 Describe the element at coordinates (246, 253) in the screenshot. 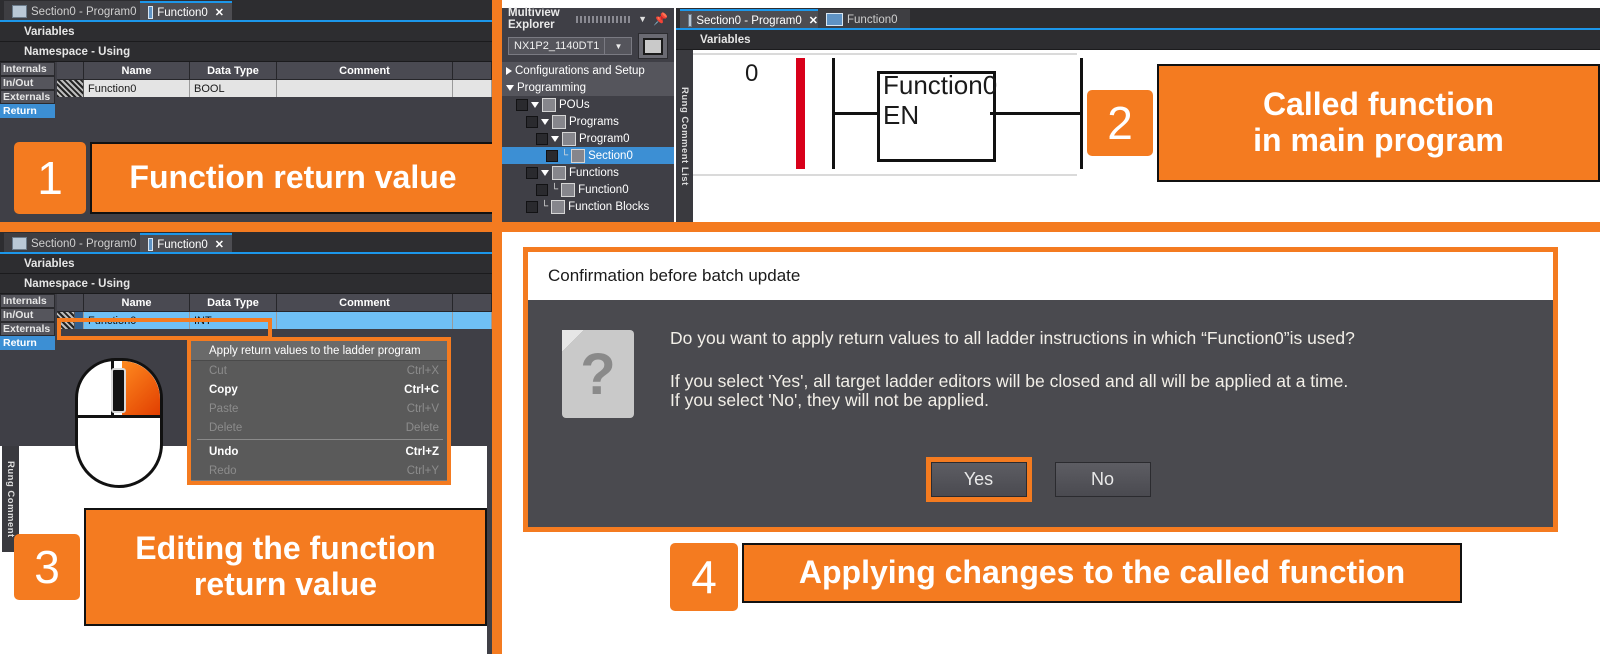

I see `tab-underline` at that location.